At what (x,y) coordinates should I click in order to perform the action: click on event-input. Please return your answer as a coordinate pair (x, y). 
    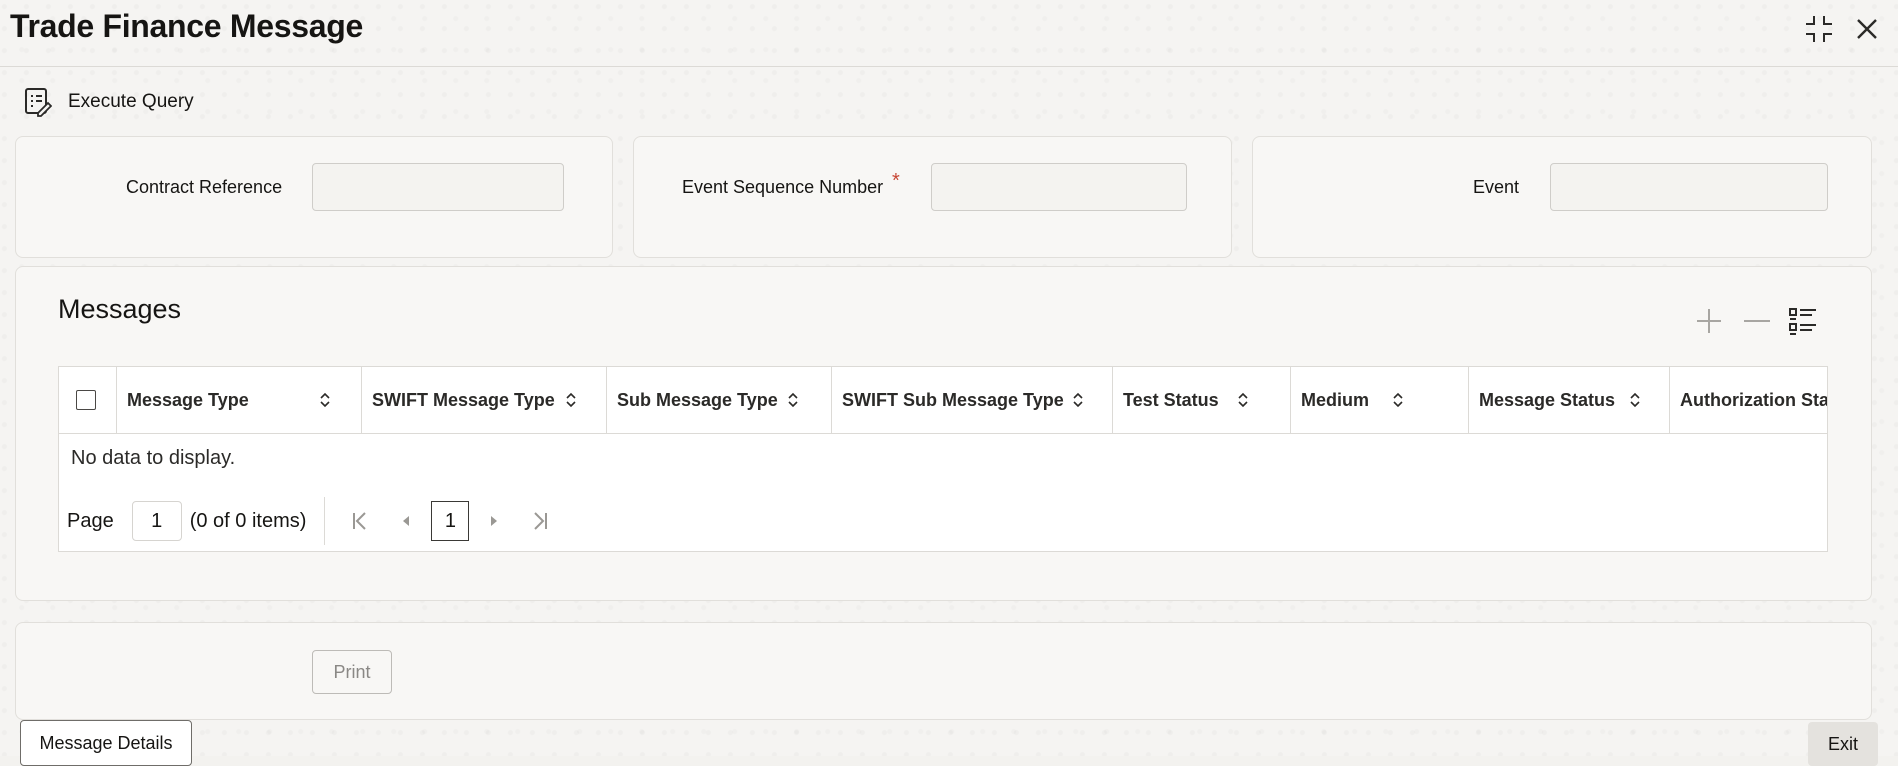
    Looking at the image, I should click on (1689, 187).